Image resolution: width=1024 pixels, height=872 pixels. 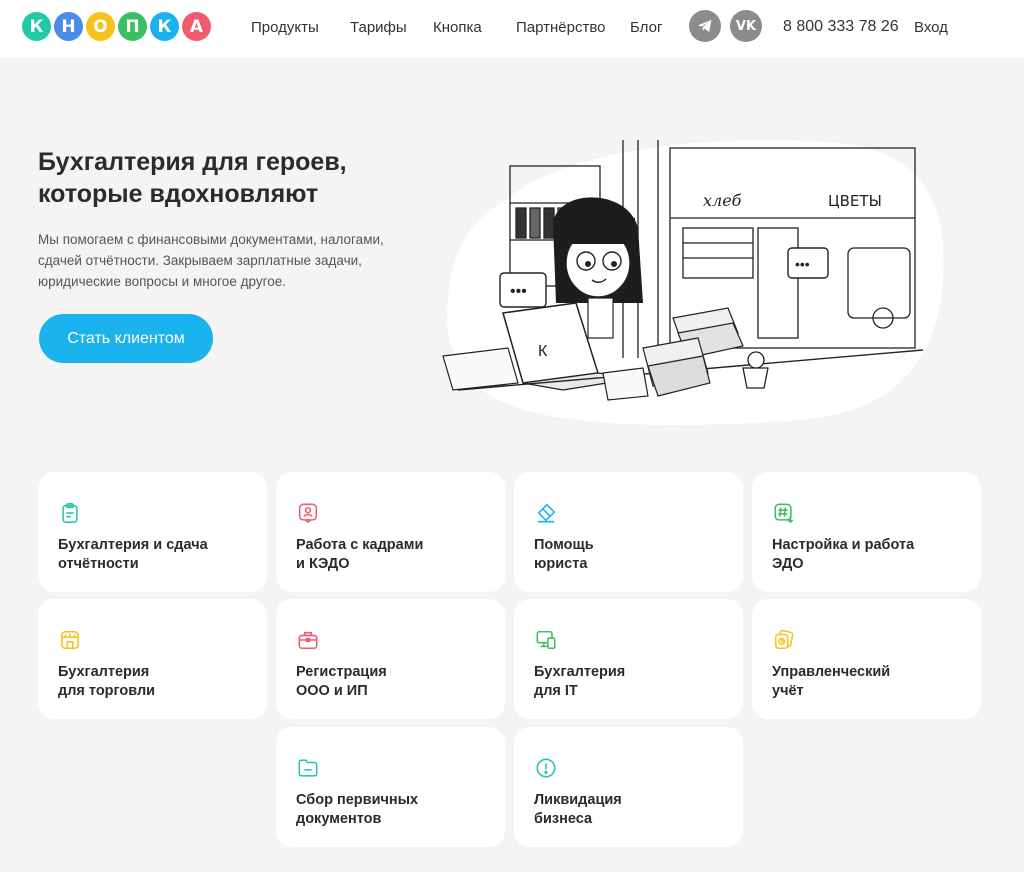 What do you see at coordinates (308, 768) in the screenshot?
I see `folder-icon` at bounding box center [308, 768].